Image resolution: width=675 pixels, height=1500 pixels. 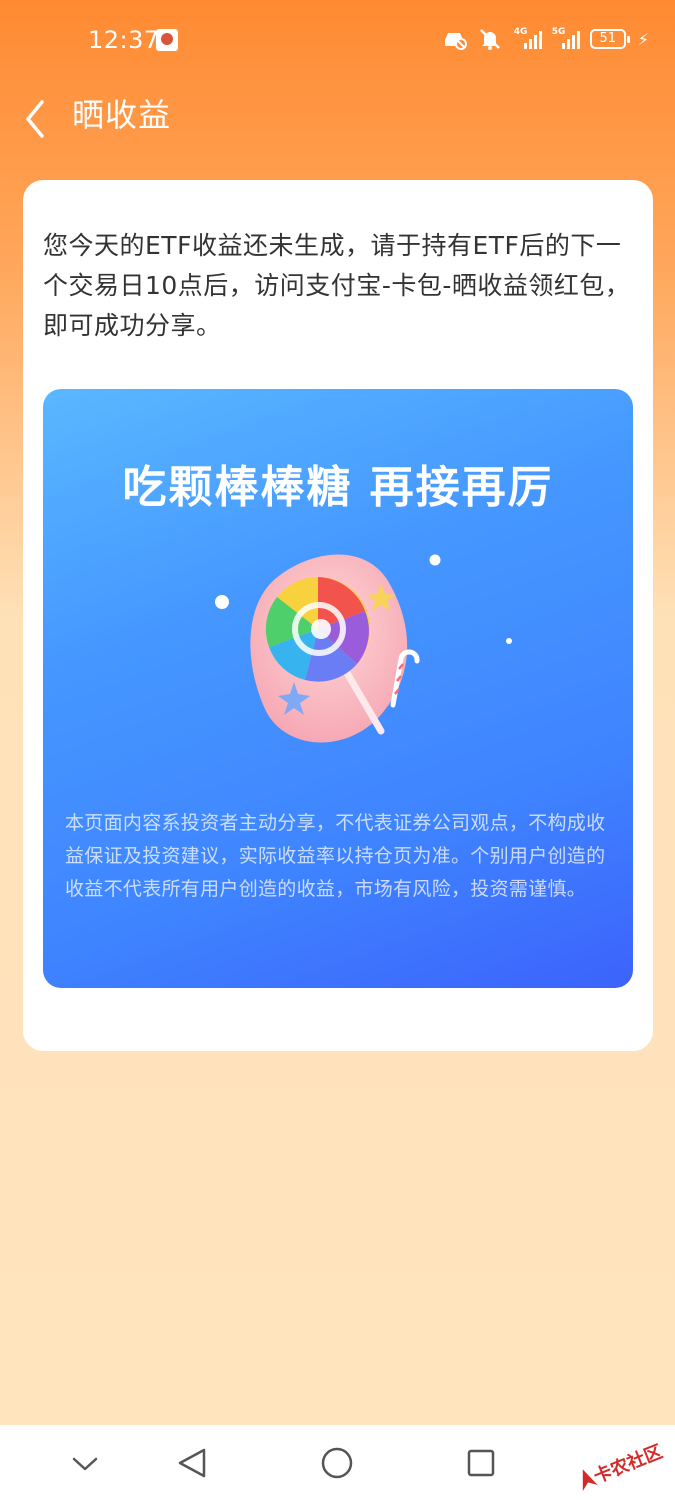 What do you see at coordinates (545, 38) in the screenshot?
I see `status-icons: 4G 5G 51 ⚡` at bounding box center [545, 38].